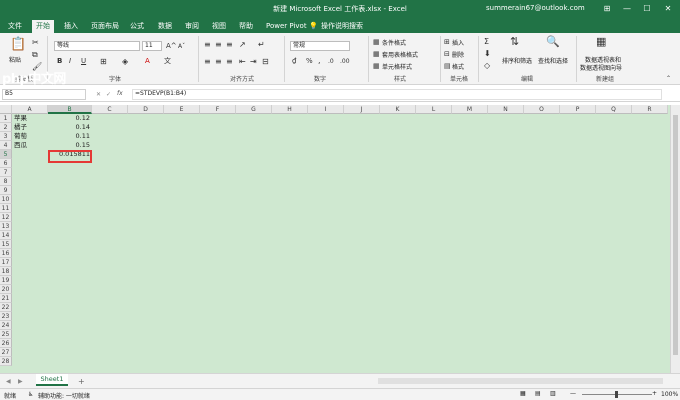  What do you see at coordinates (229, 61) in the screenshot?
I see `align-right-icon: ≡` at bounding box center [229, 61].